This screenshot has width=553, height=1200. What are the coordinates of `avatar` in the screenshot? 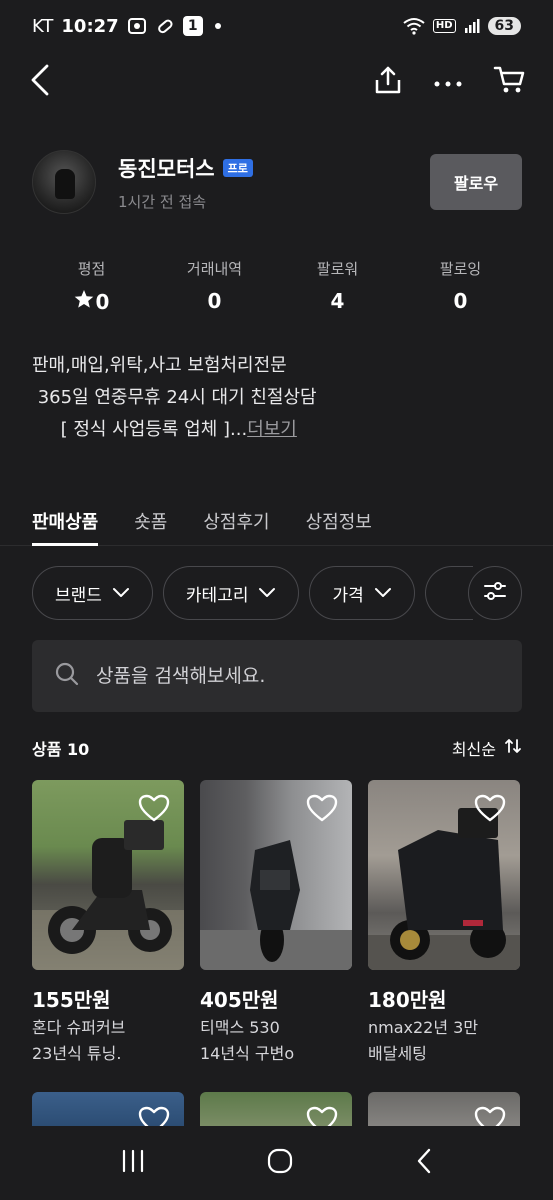 It's located at (64, 182).